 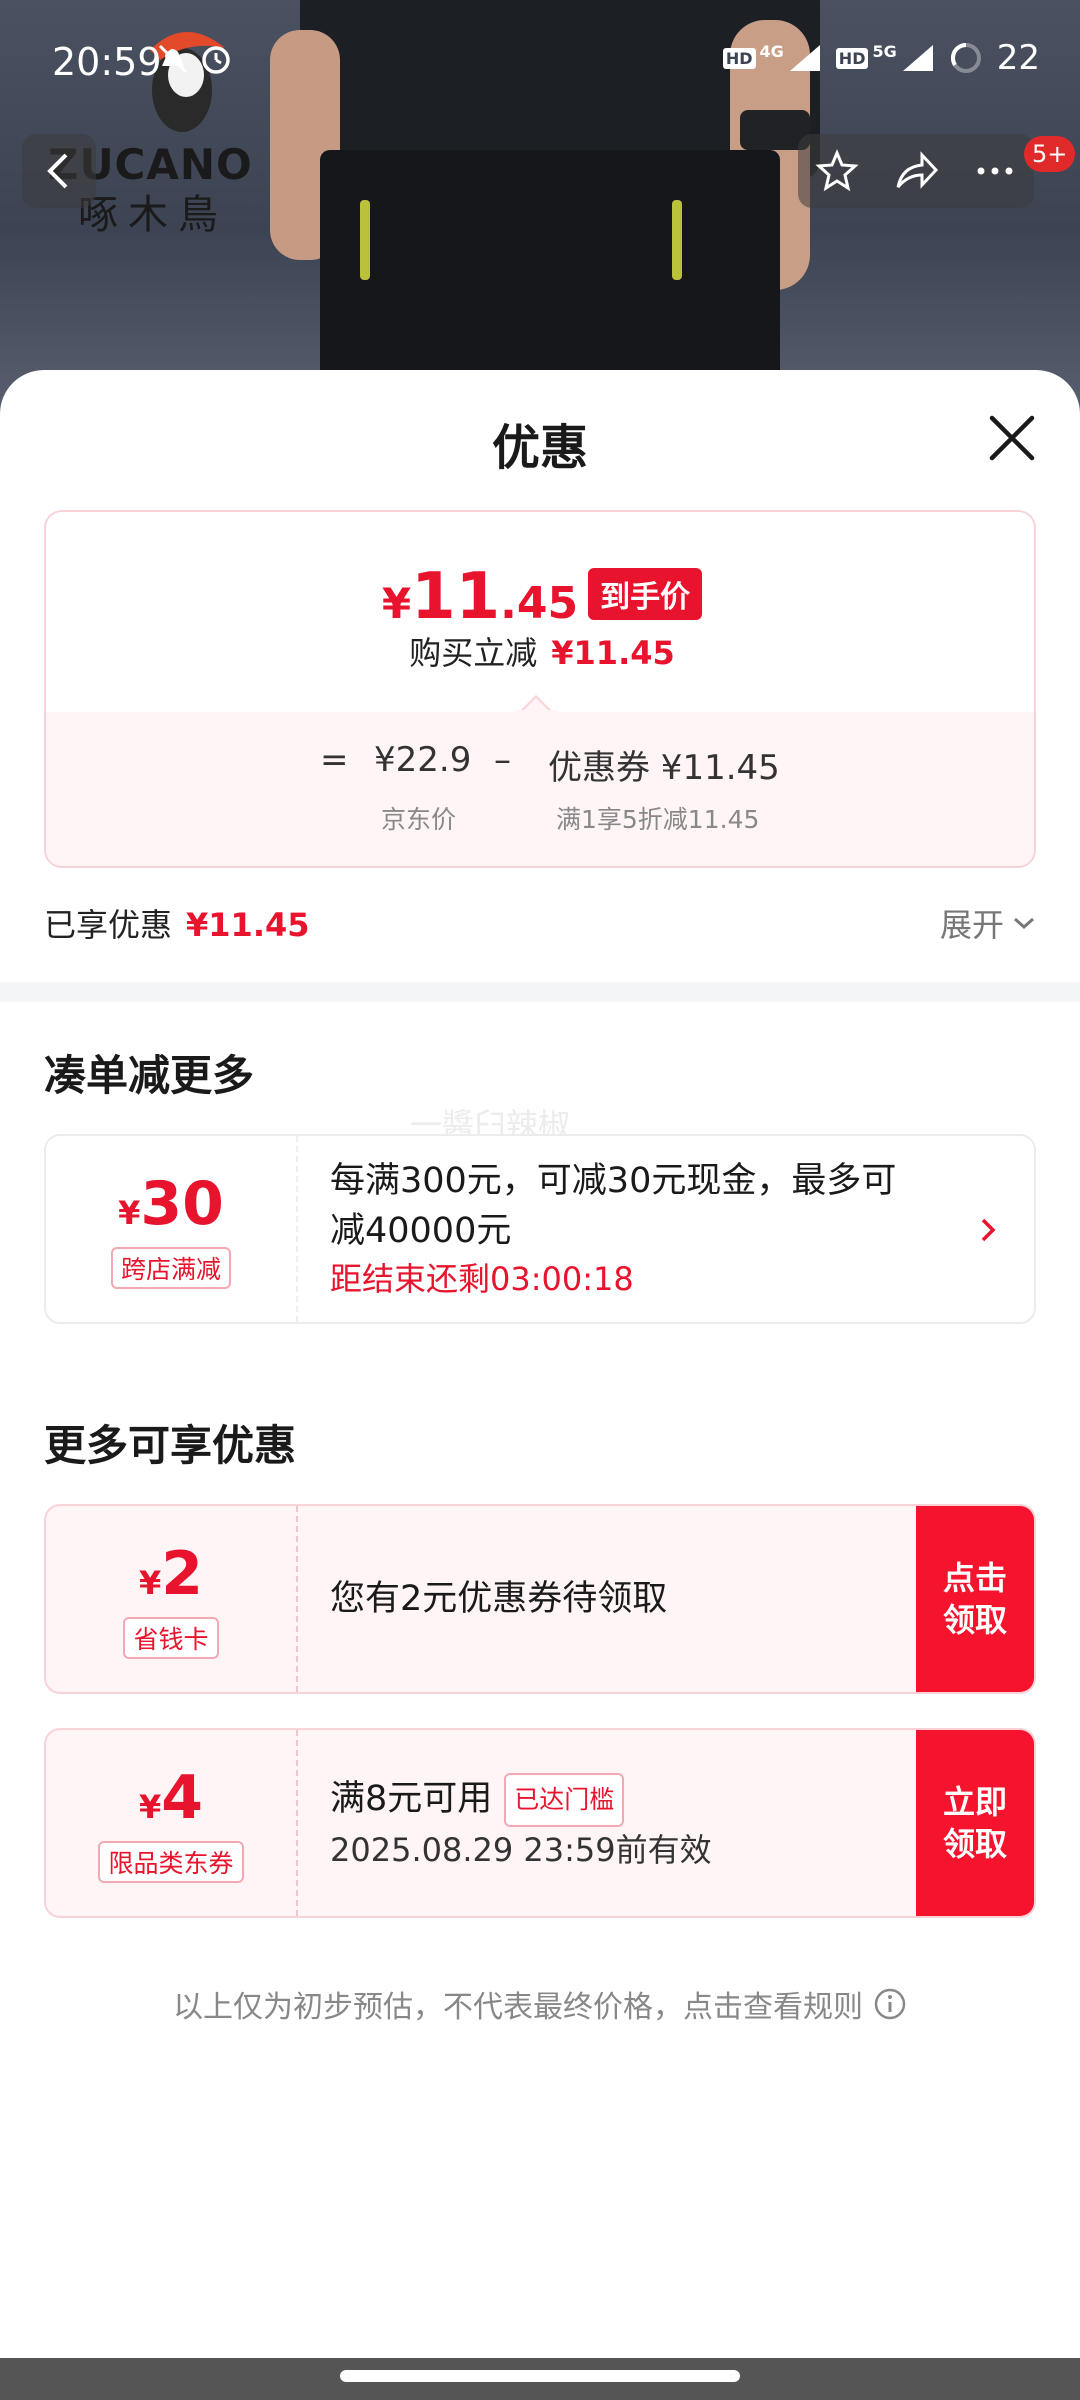 What do you see at coordinates (149, 1075) in the screenshot?
I see `section-title-more-order: 凑单减更多` at bounding box center [149, 1075].